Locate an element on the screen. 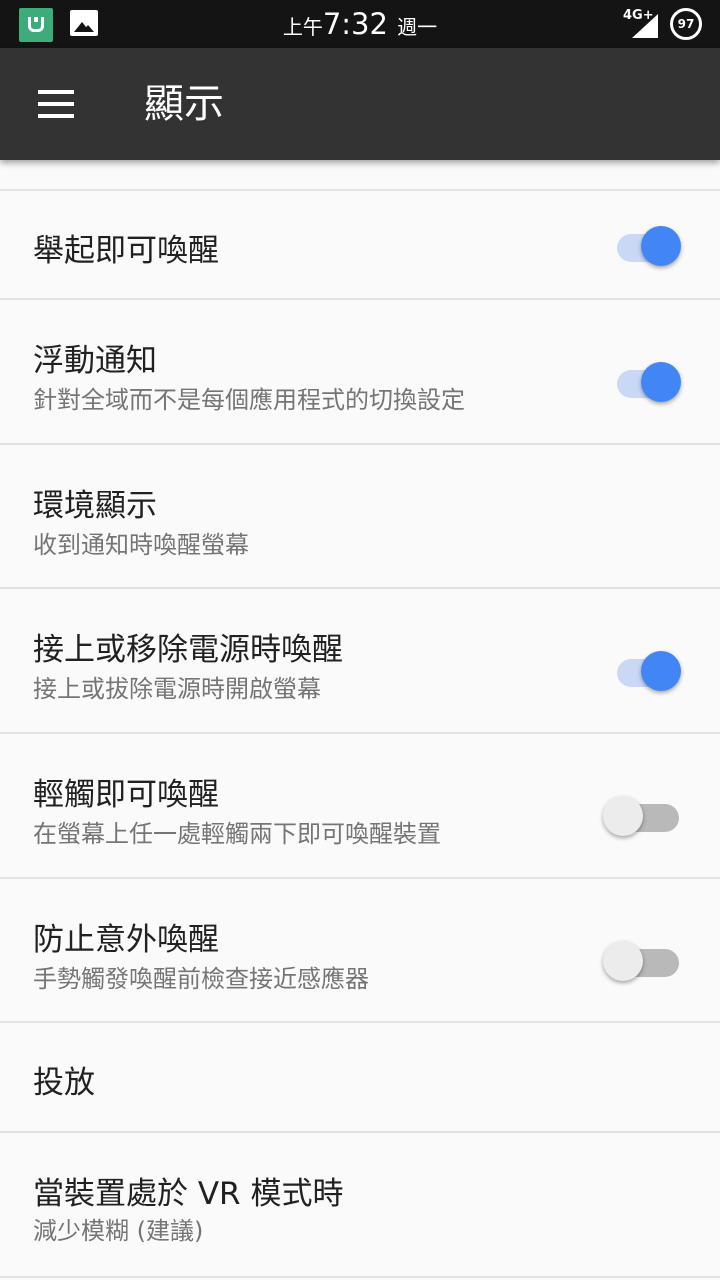  page-title: 顯示 is located at coordinates (184, 104).